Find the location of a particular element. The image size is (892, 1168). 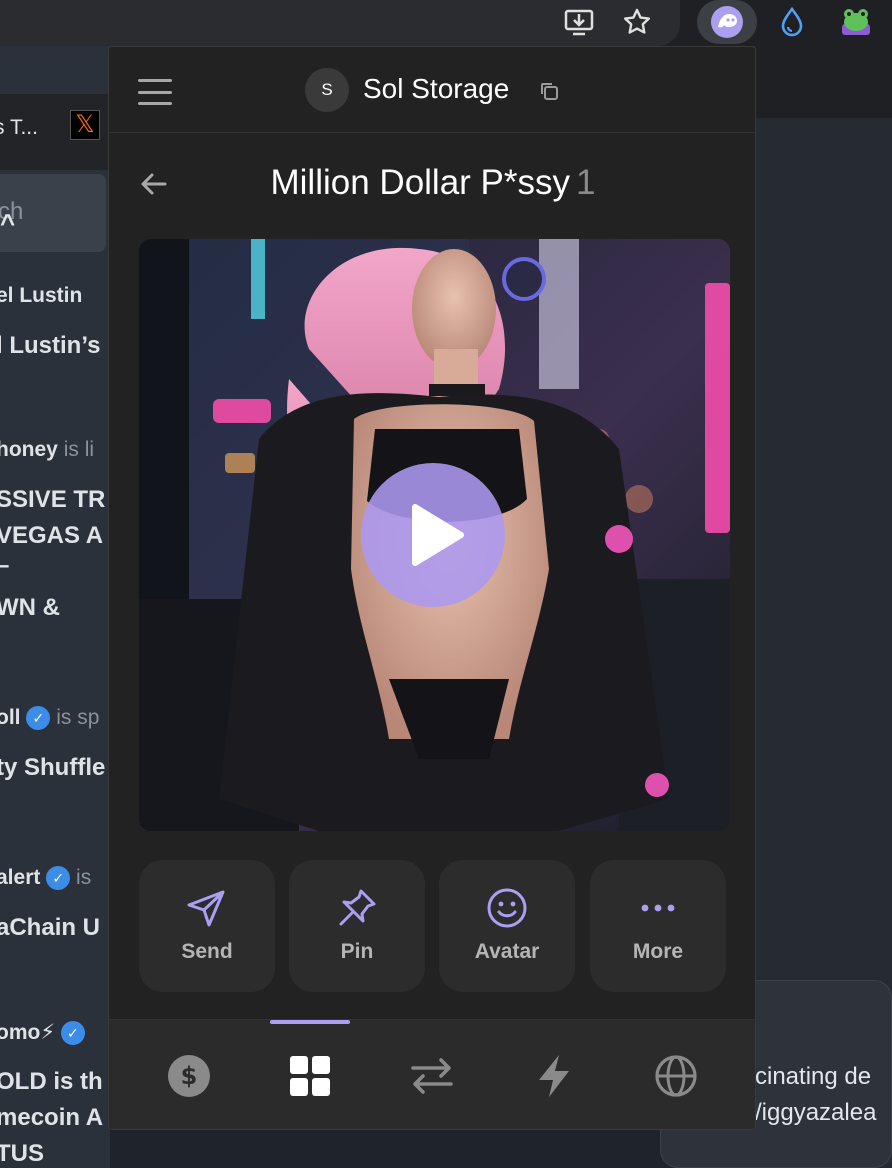

tab-swap is located at coordinates (432, 1076).